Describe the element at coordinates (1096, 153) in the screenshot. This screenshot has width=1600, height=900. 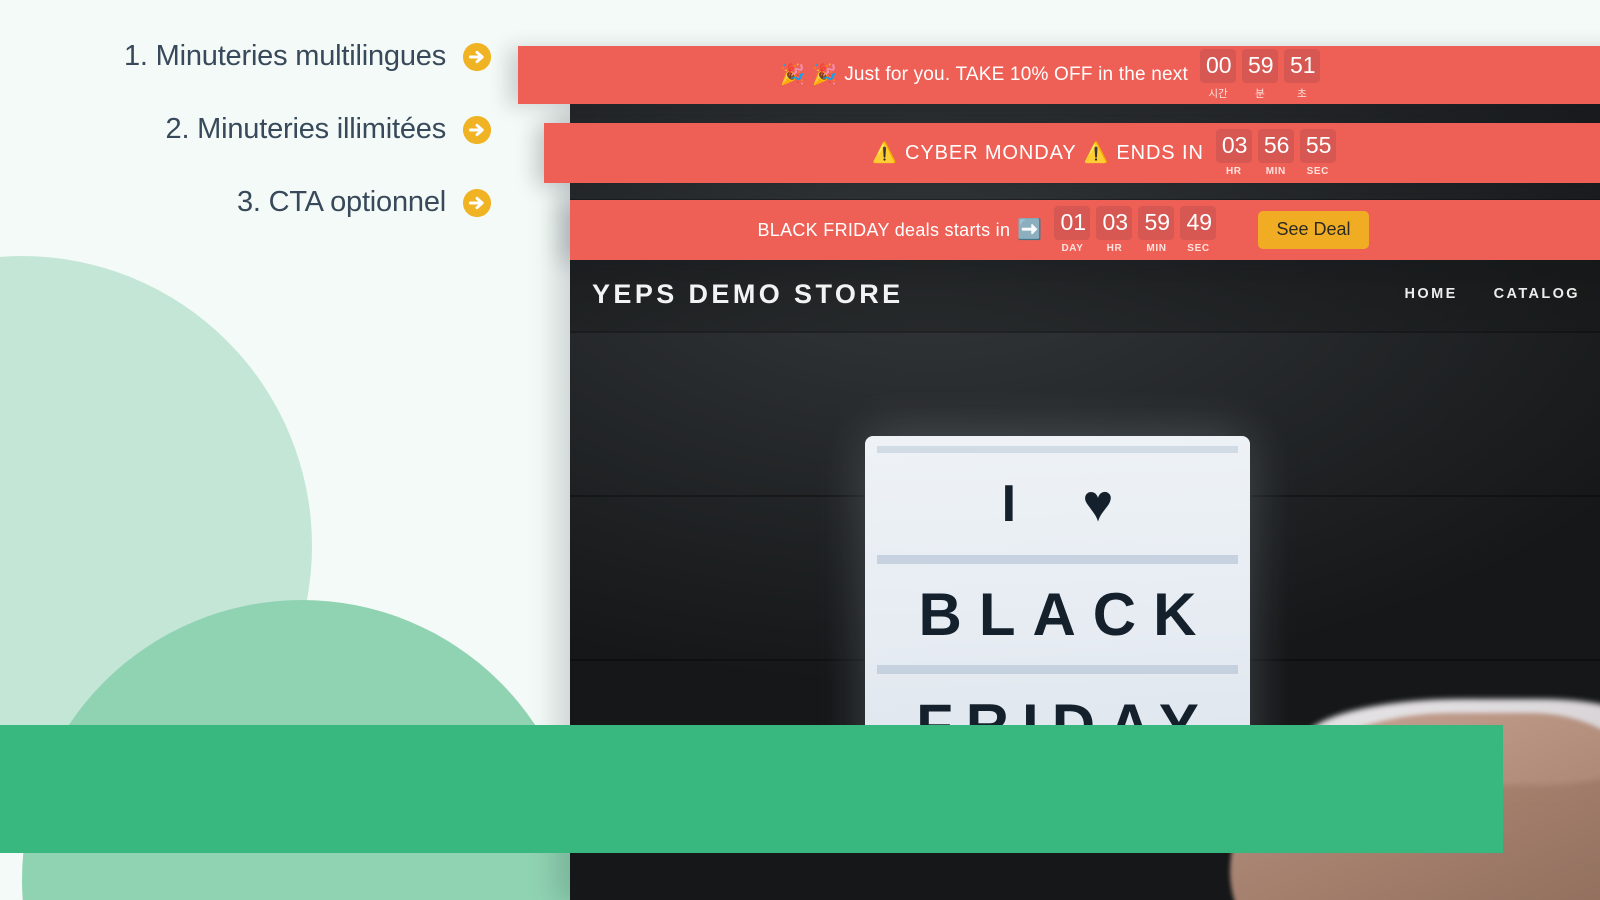
I see `warning-icon-2: ⚠️` at that location.